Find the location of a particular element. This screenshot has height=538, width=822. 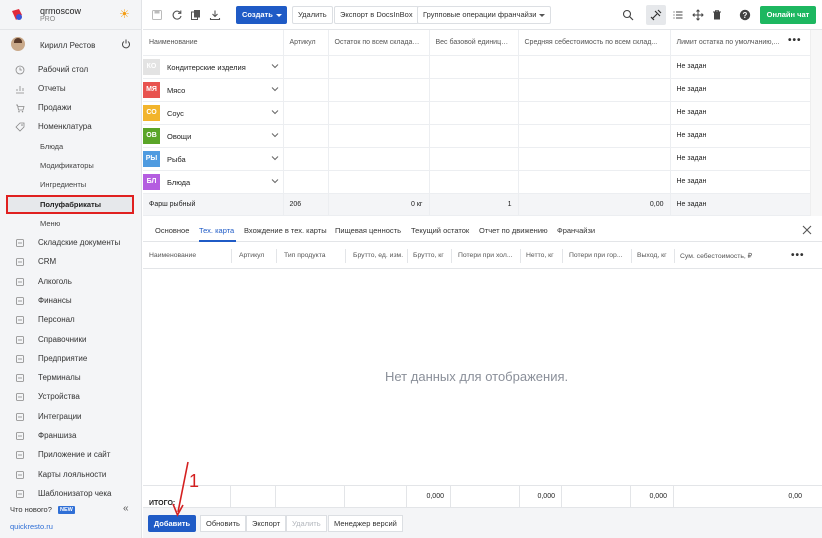

sidebar-item-reports: Отчеты is located at coordinates (71, 88).